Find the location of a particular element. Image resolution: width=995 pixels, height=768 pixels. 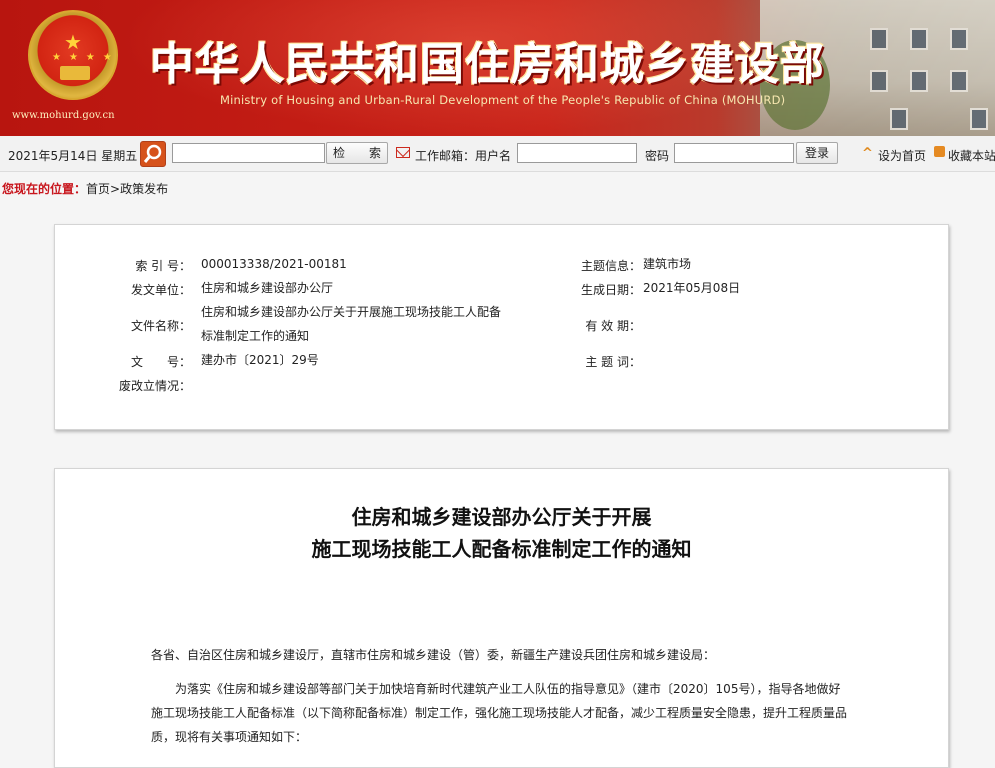

mail-icon is located at coordinates (403, 152).